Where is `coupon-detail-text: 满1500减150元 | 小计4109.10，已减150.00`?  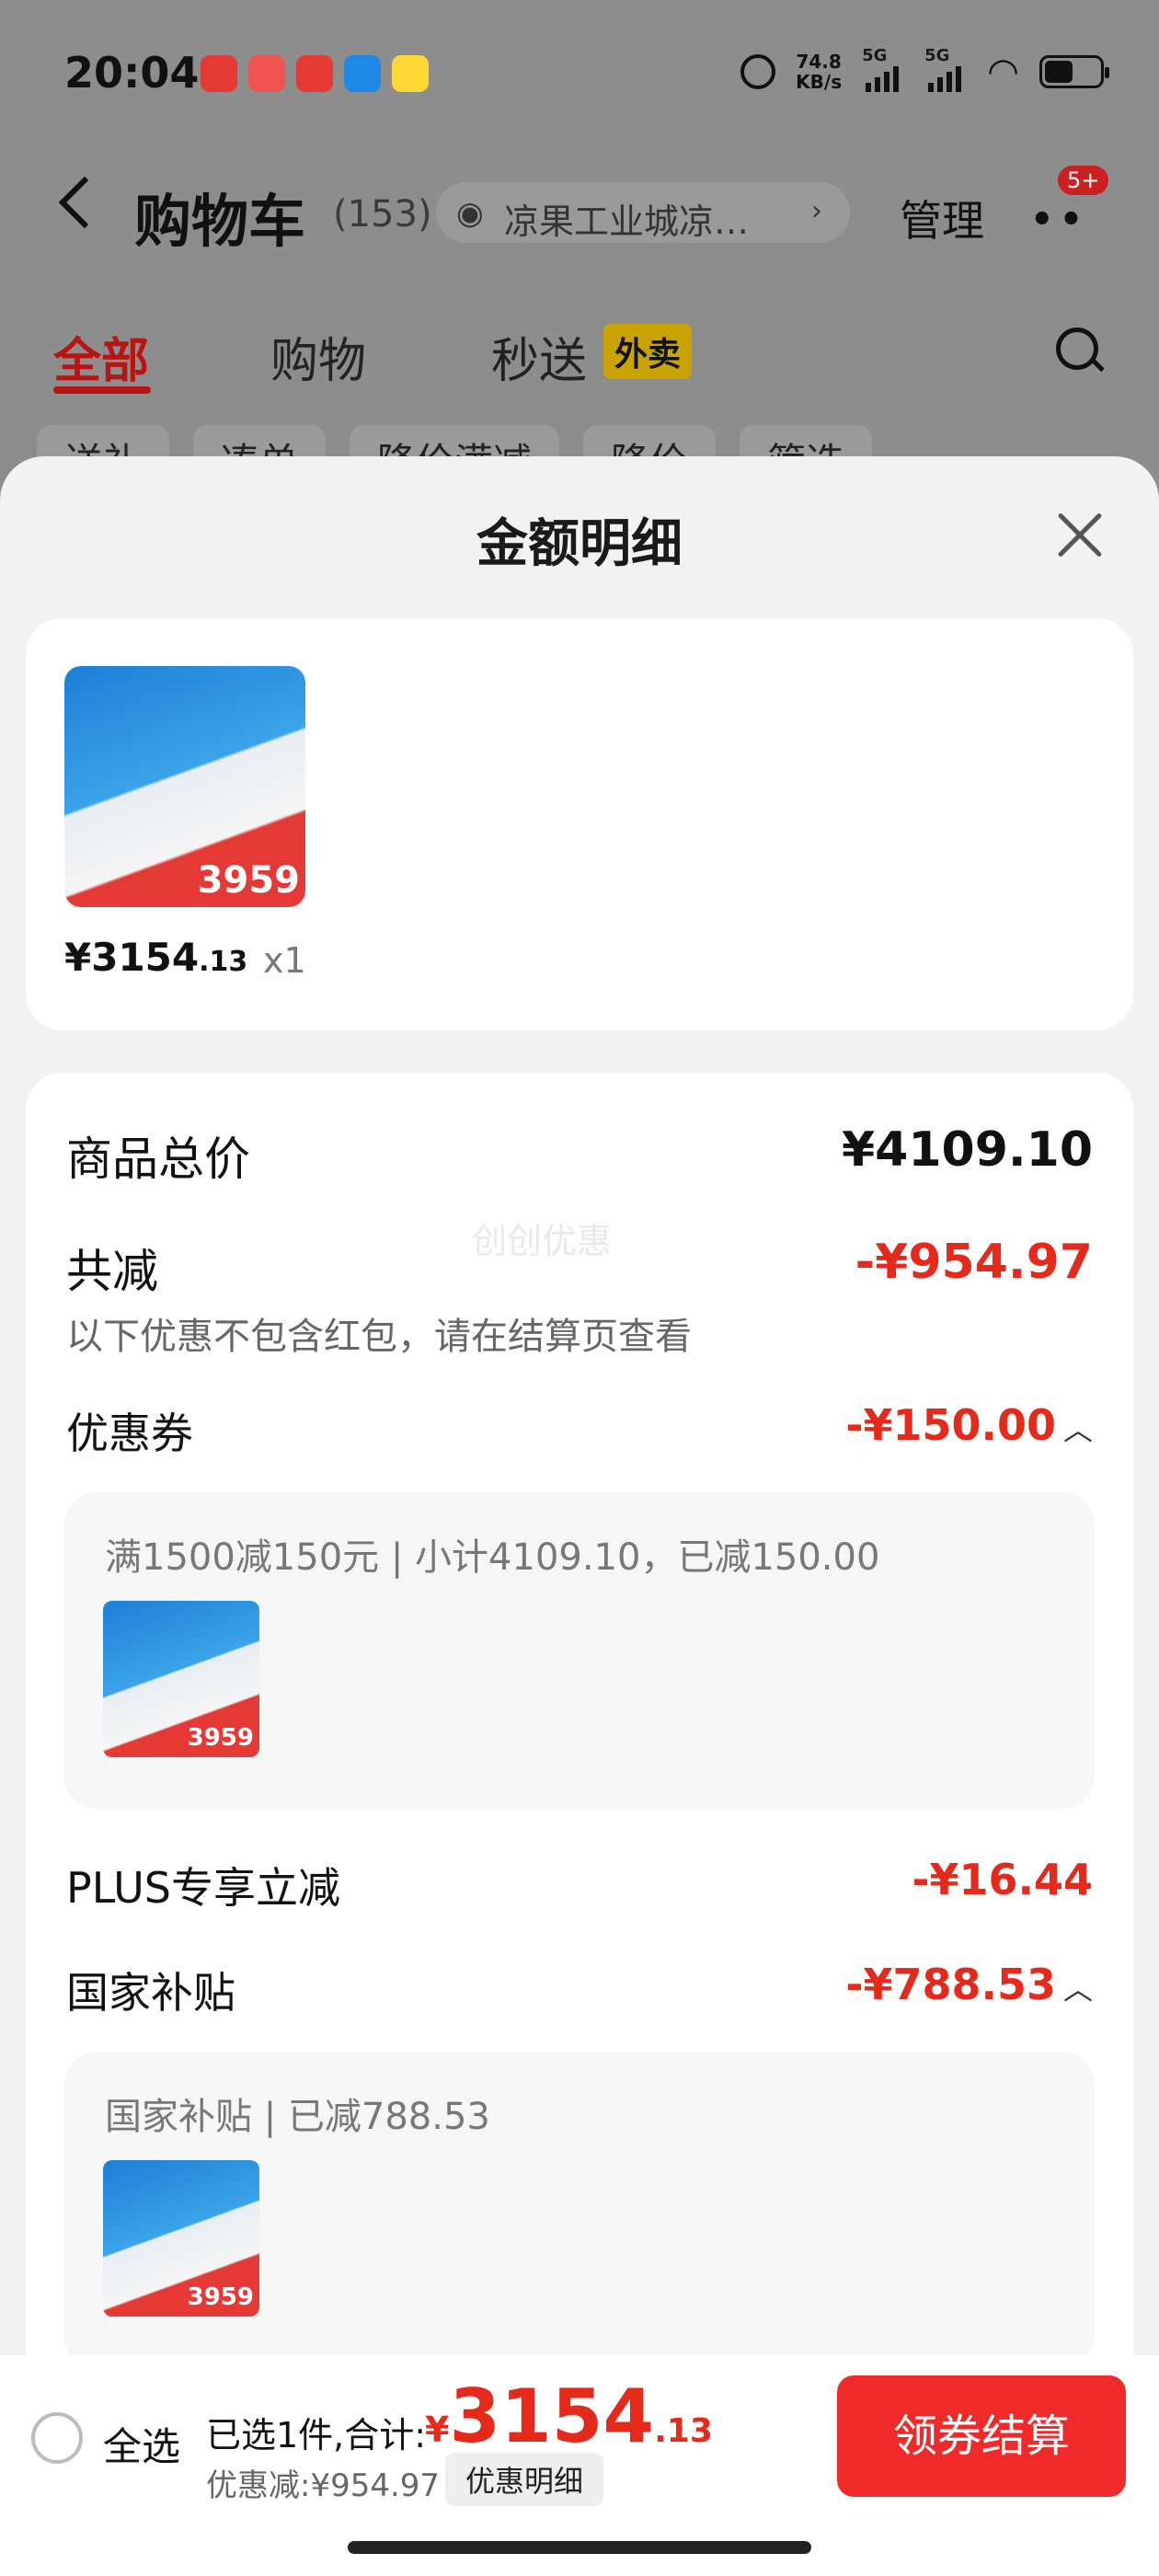 coupon-detail-text: 满1500减150元 | 小计4109.10，已减150.00 is located at coordinates (492, 1557).